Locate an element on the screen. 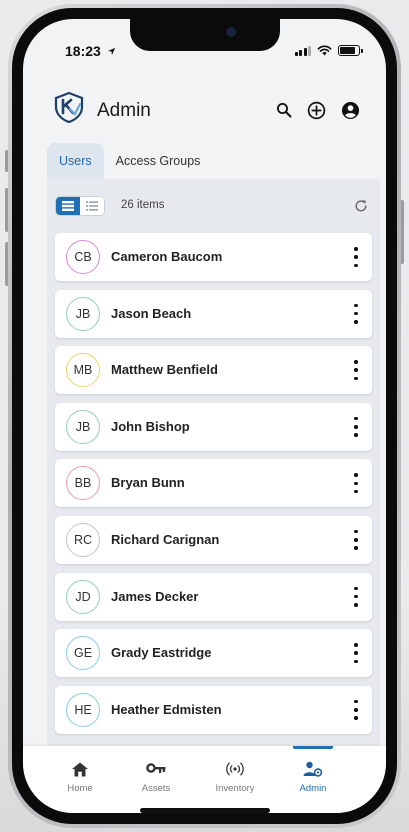 Image resolution: width=409 pixels, height=832 pixels. radio-waves-icon is located at coordinates (235, 769).